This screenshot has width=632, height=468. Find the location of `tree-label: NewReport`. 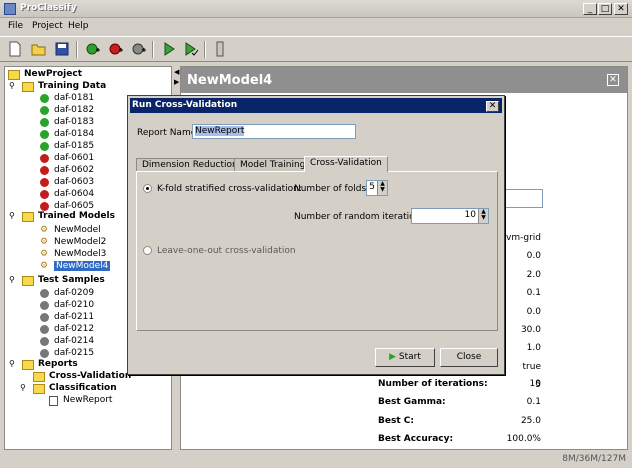

tree-label: NewReport is located at coordinates (88, 400).